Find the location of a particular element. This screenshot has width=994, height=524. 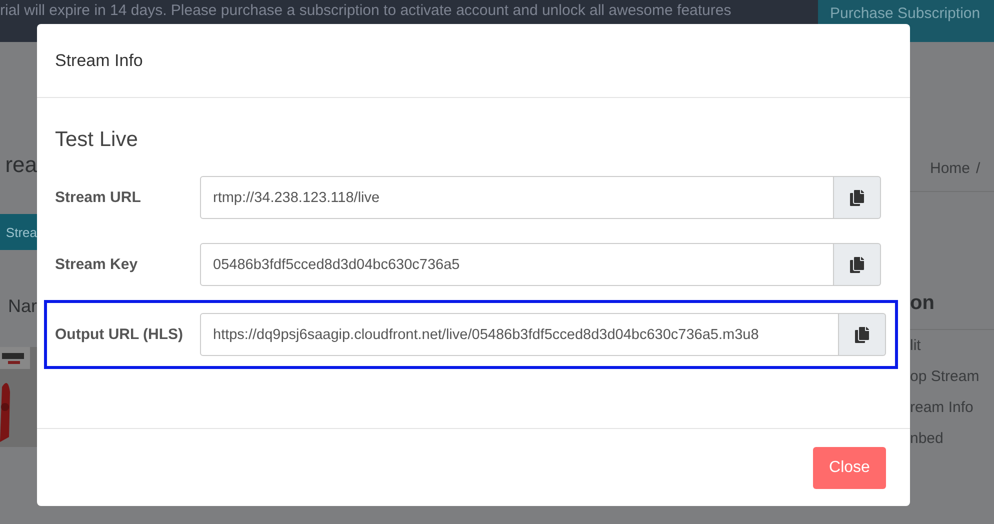

trial-notice: rial will expire in 14 days. Please purchase a subscription to activate account and unlock all awesome features is located at coordinates (366, 10).